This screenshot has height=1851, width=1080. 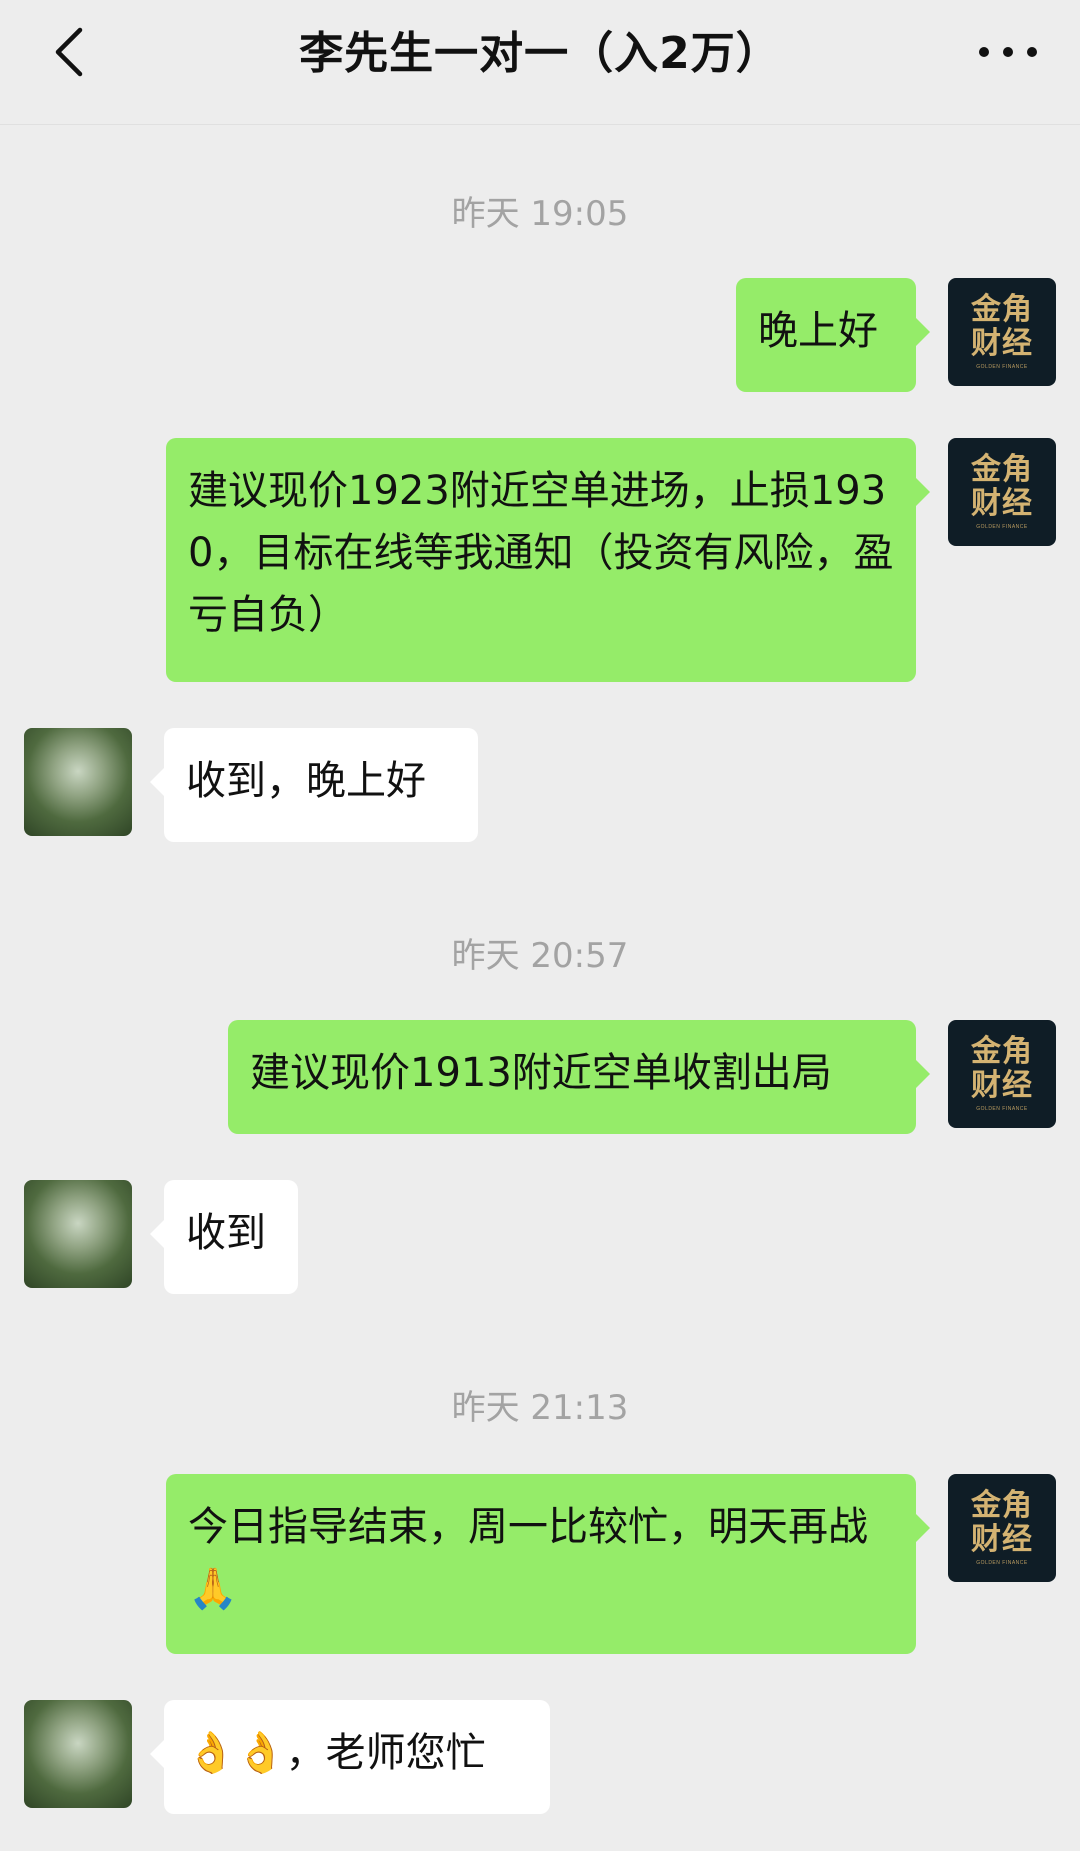 What do you see at coordinates (528, 1558) in the screenshot?
I see `message-text: 今日指导结束，周一比较忙，明天再战🙏` at bounding box center [528, 1558].